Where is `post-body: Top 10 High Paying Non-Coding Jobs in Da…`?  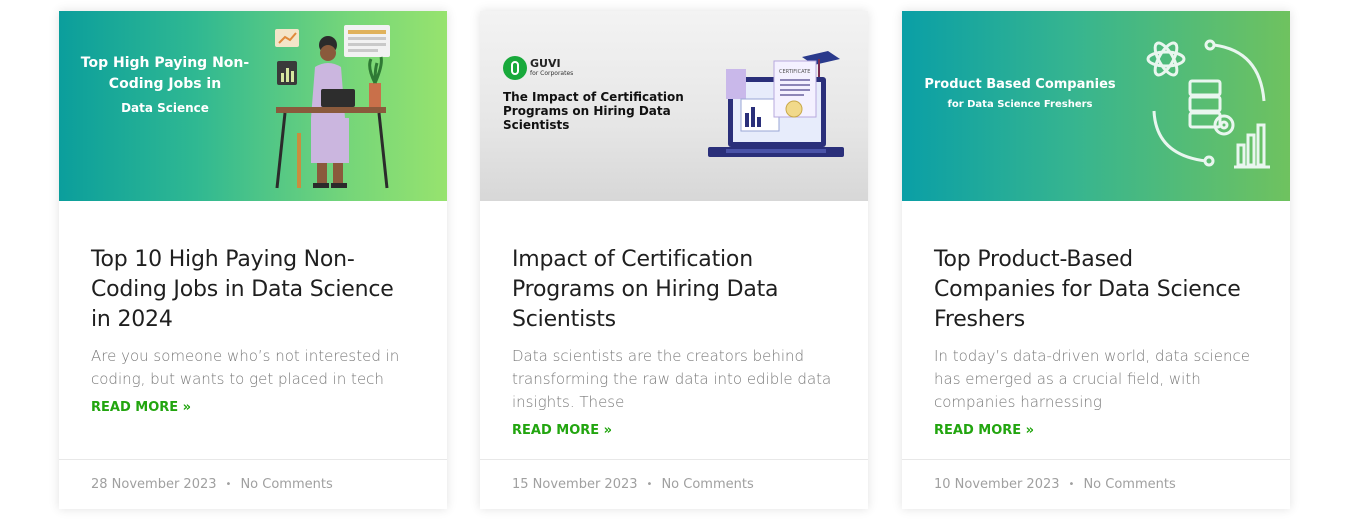
post-body: Top 10 High Paying Non-Coding Jobs in Da… is located at coordinates (253, 330).